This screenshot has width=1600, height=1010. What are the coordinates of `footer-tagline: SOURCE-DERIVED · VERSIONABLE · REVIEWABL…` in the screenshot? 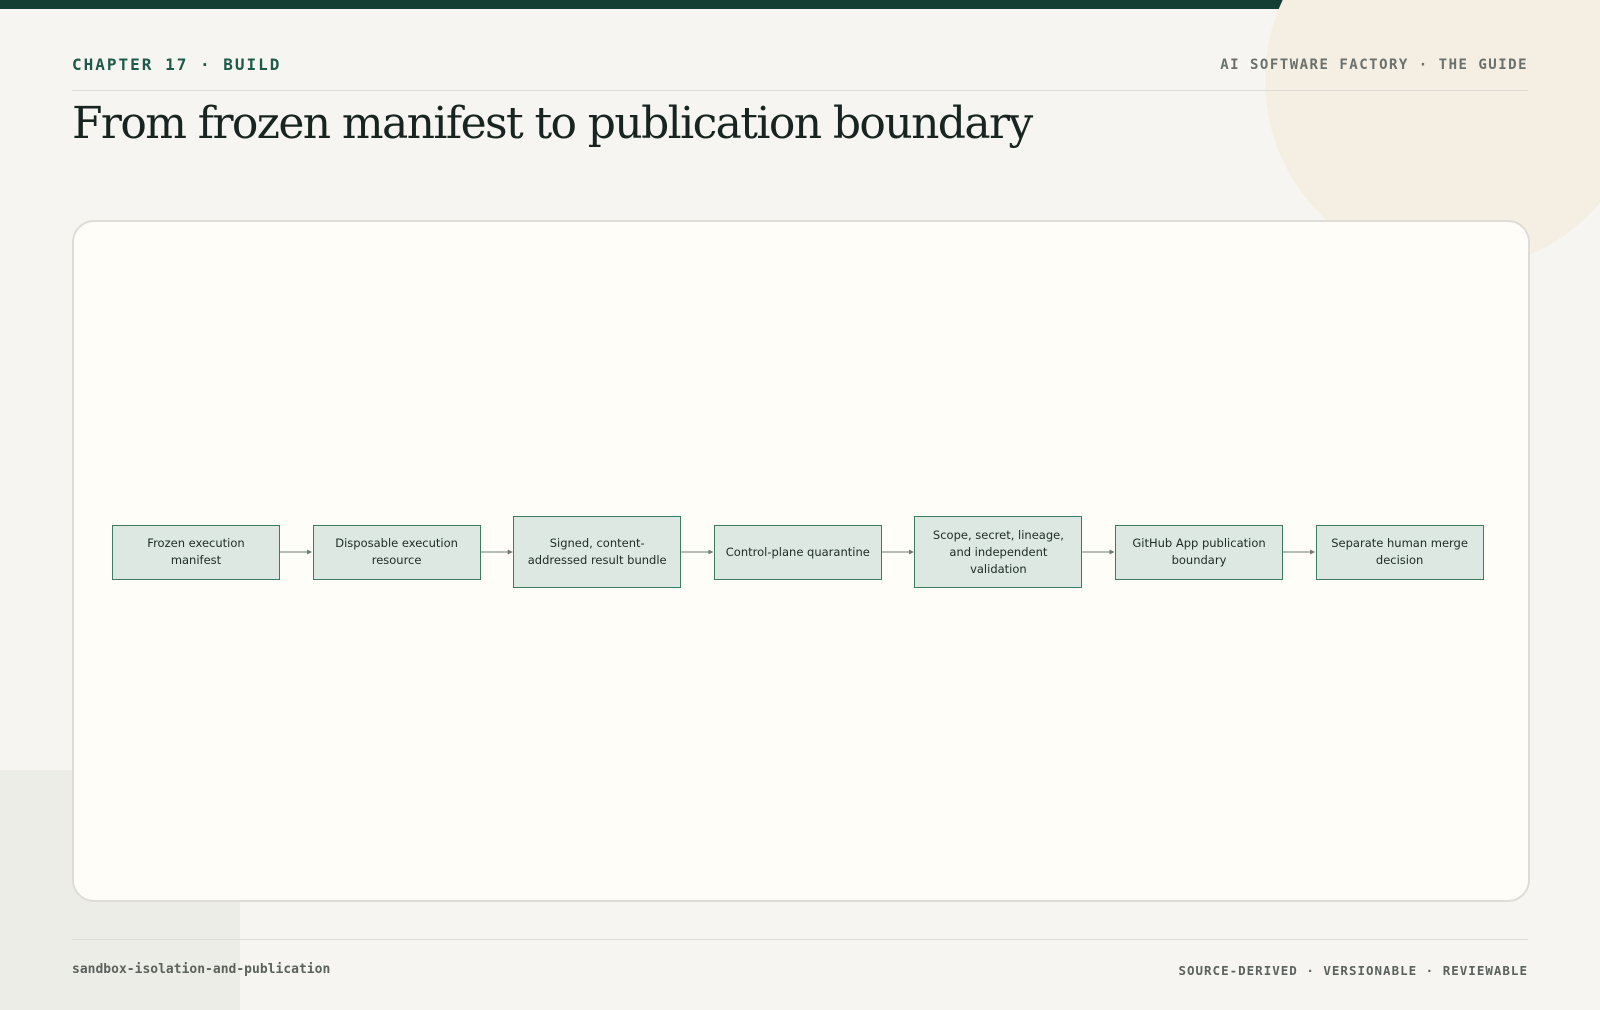 It's located at (1353, 970).